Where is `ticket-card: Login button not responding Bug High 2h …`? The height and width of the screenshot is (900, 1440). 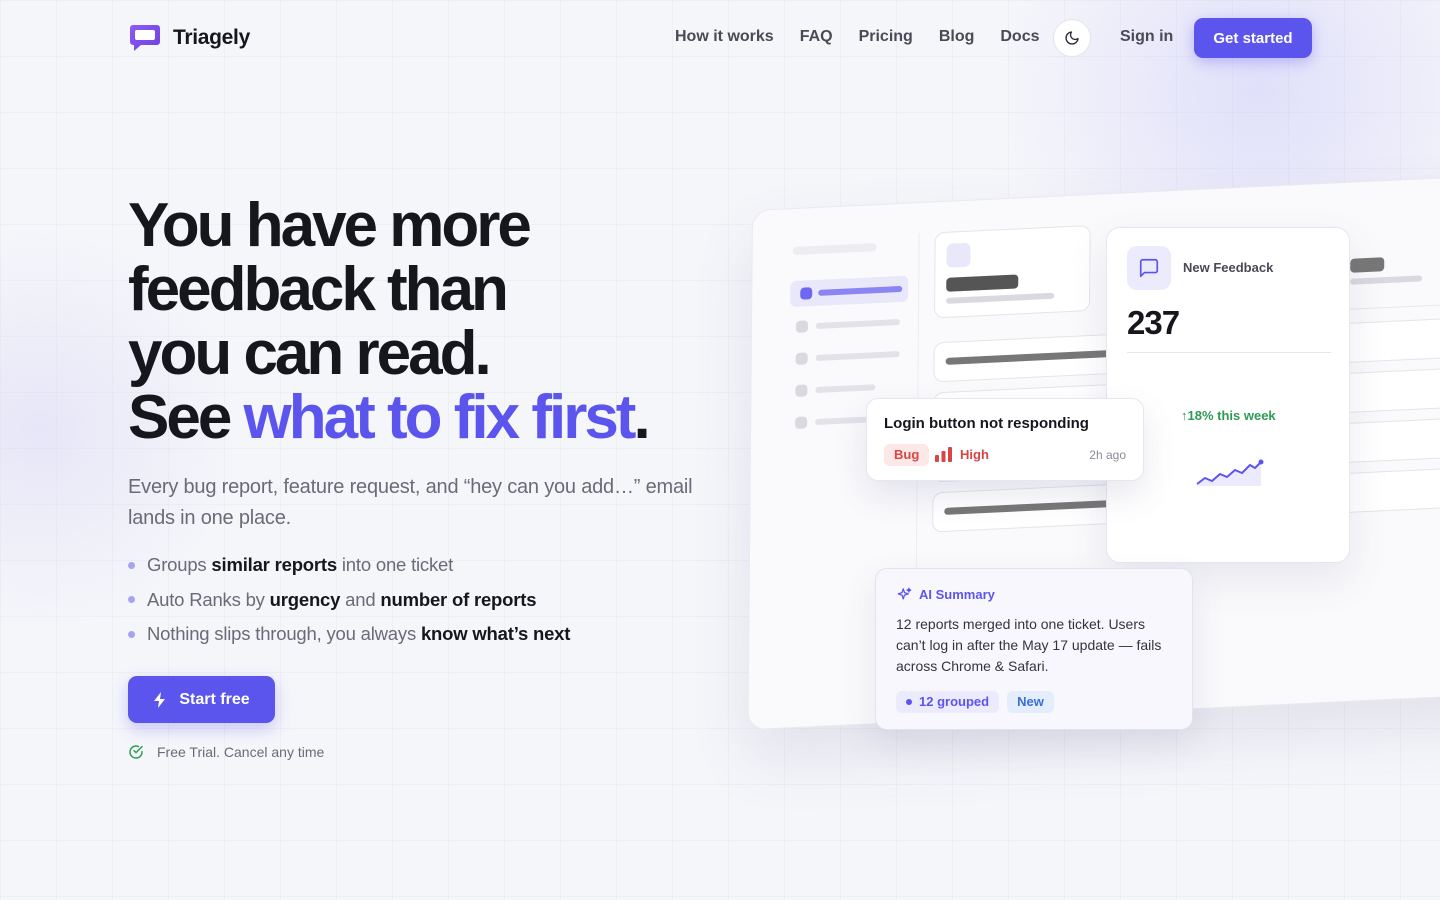
ticket-card: Login button not responding Bug High 2h … is located at coordinates (1005, 439).